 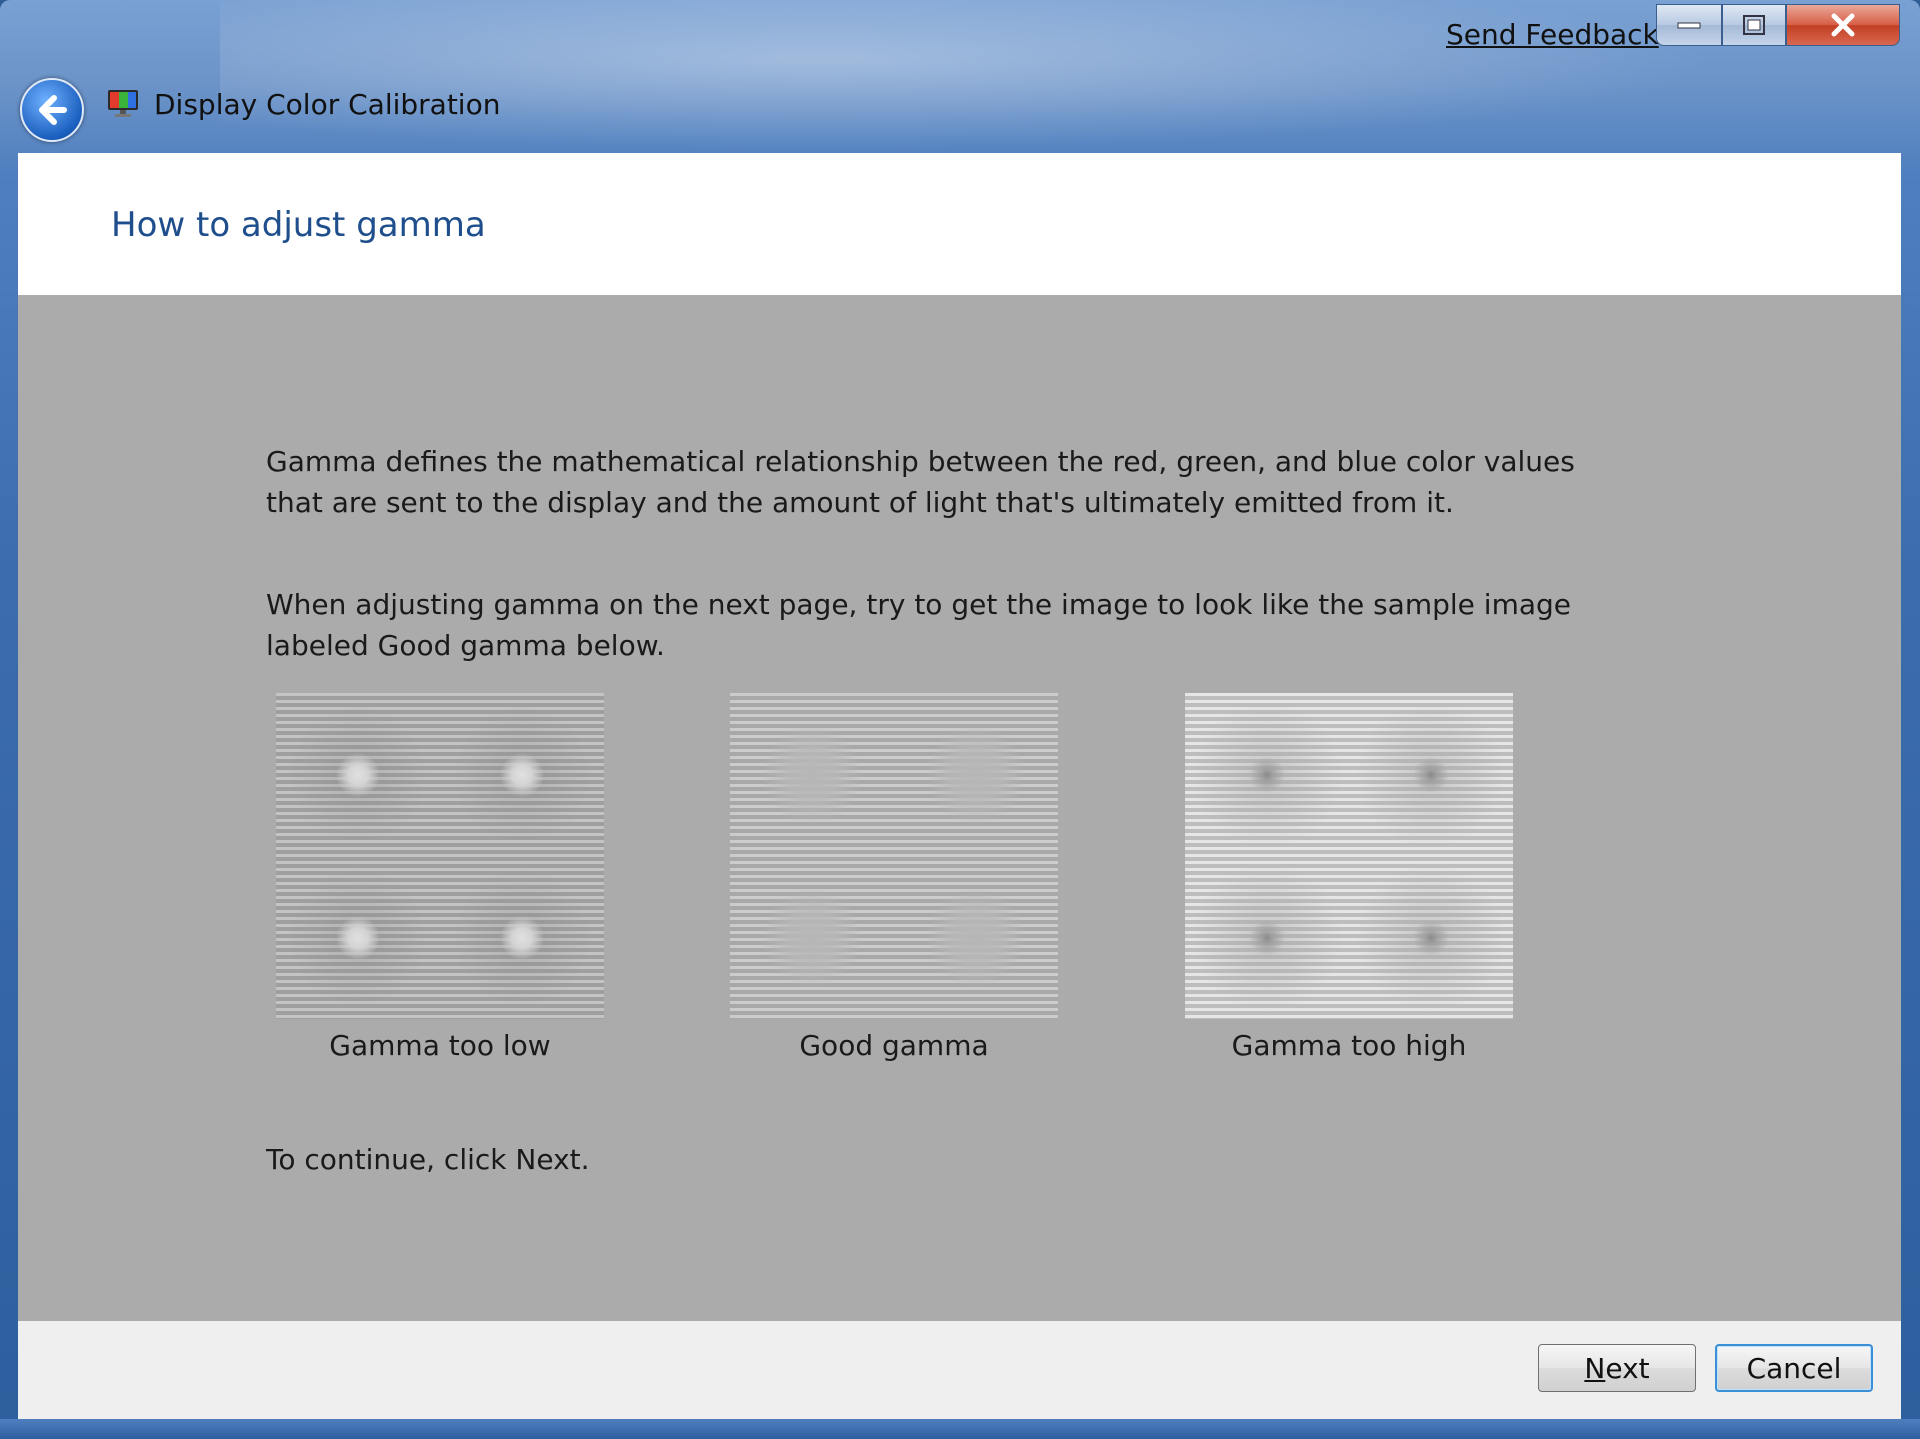 I want to click on back-arrow-icon, so click(x=53, y=110).